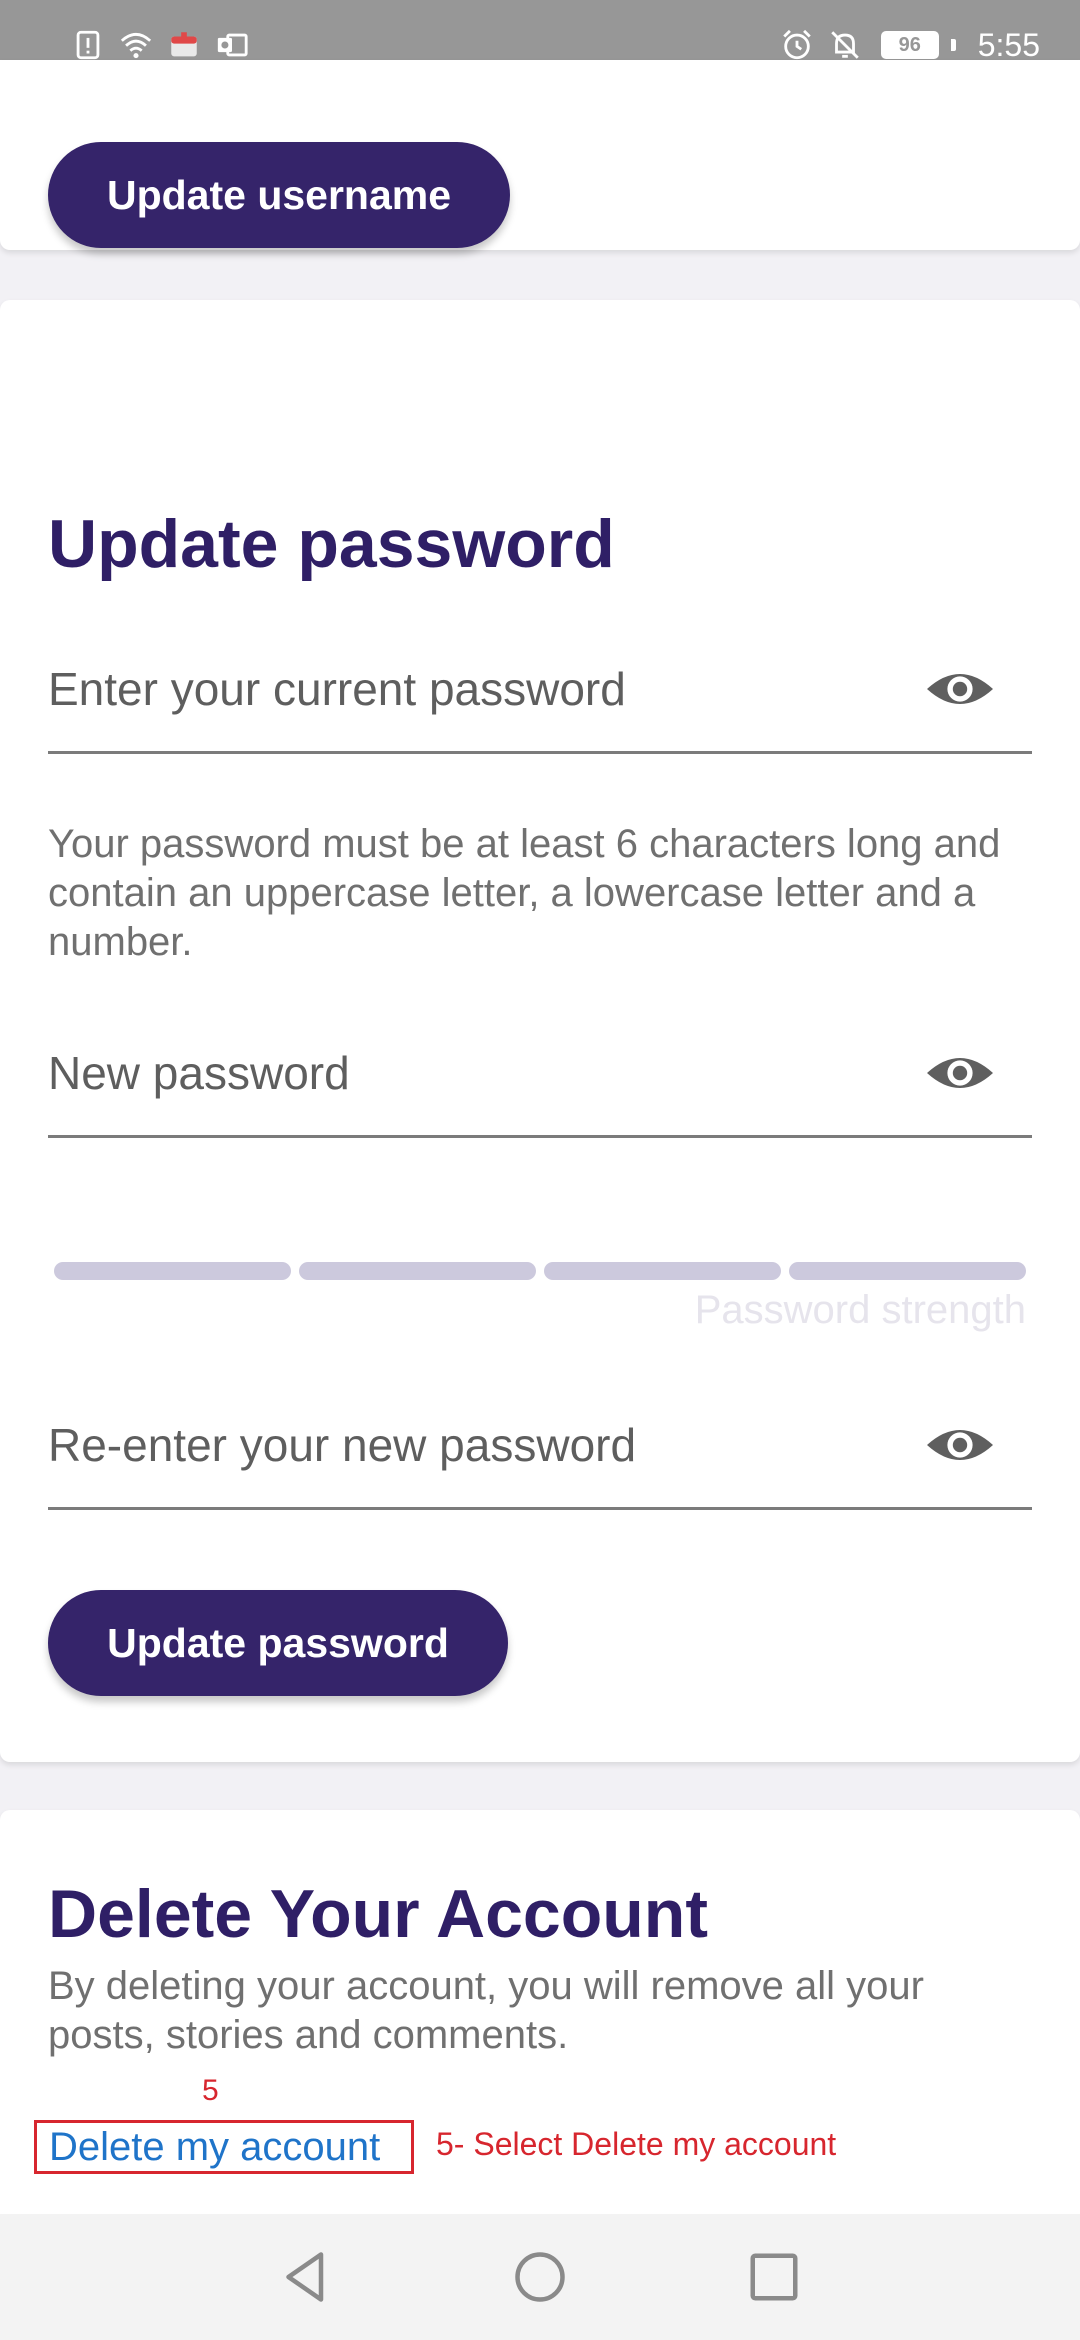 The width and height of the screenshot is (1080, 2340). What do you see at coordinates (184, 45) in the screenshot?
I see `app-icon` at bounding box center [184, 45].